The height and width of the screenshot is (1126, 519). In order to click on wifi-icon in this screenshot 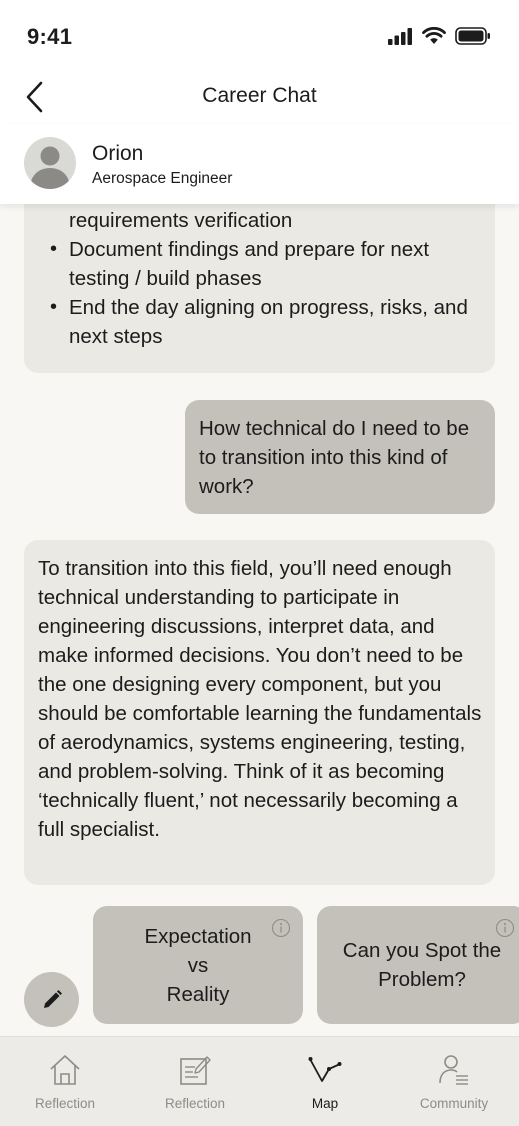, I will do `click(434, 35)`.